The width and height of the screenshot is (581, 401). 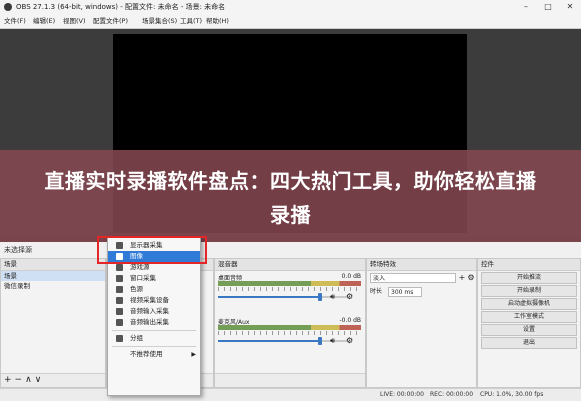 I want to click on duration-field: 300 ms, so click(x=405, y=292).